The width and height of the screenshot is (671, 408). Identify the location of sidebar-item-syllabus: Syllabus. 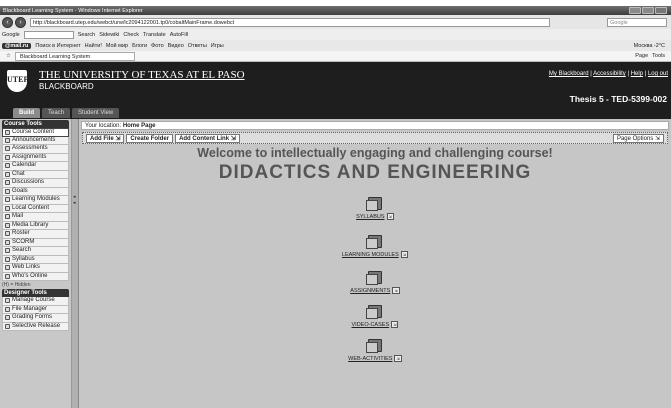
(35, 259).